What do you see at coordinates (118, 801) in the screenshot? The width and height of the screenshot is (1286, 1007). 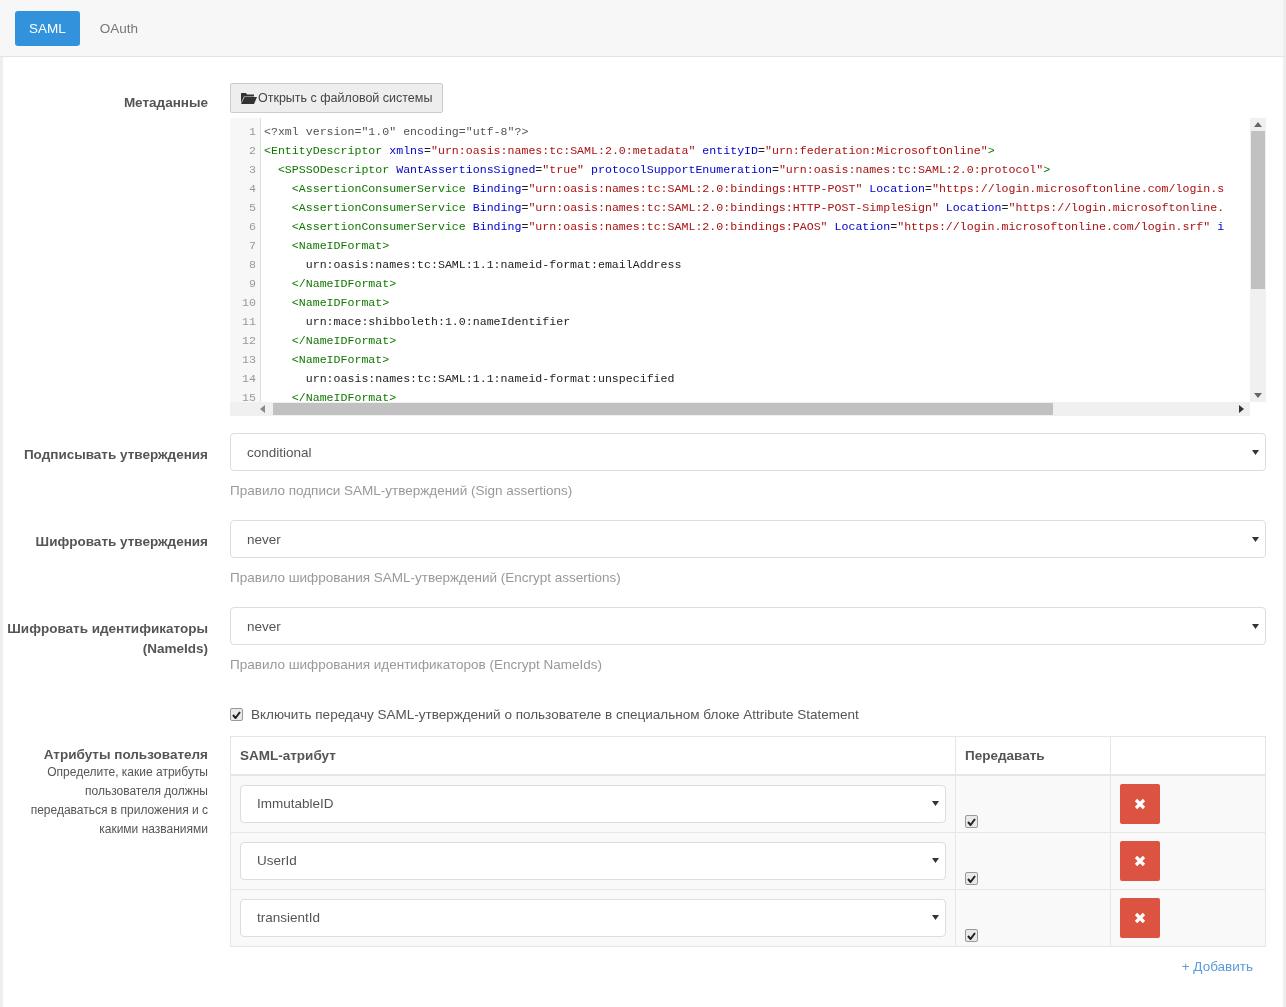 I see `field-description: Определите, какие атрибуты пользователя должны передаваться в приложения и с какими названиями` at bounding box center [118, 801].